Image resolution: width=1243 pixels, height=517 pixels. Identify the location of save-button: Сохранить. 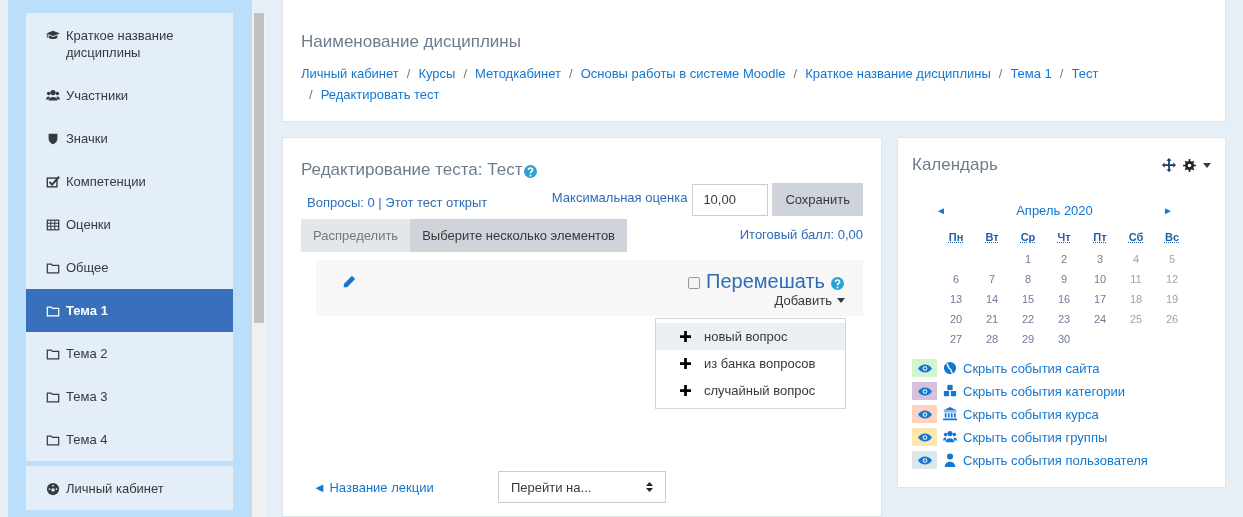
(817, 199).